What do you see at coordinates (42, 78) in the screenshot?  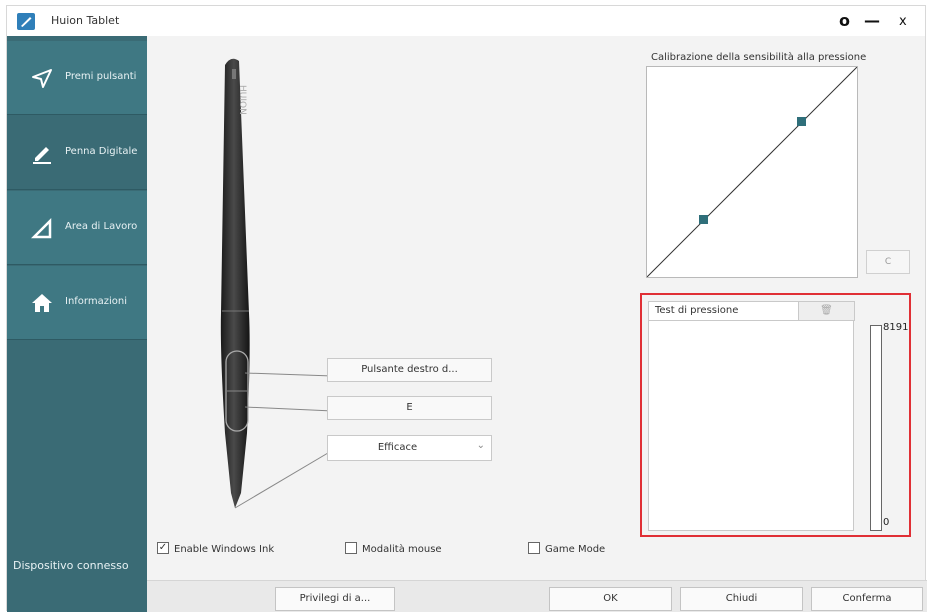 I see `send-icon` at bounding box center [42, 78].